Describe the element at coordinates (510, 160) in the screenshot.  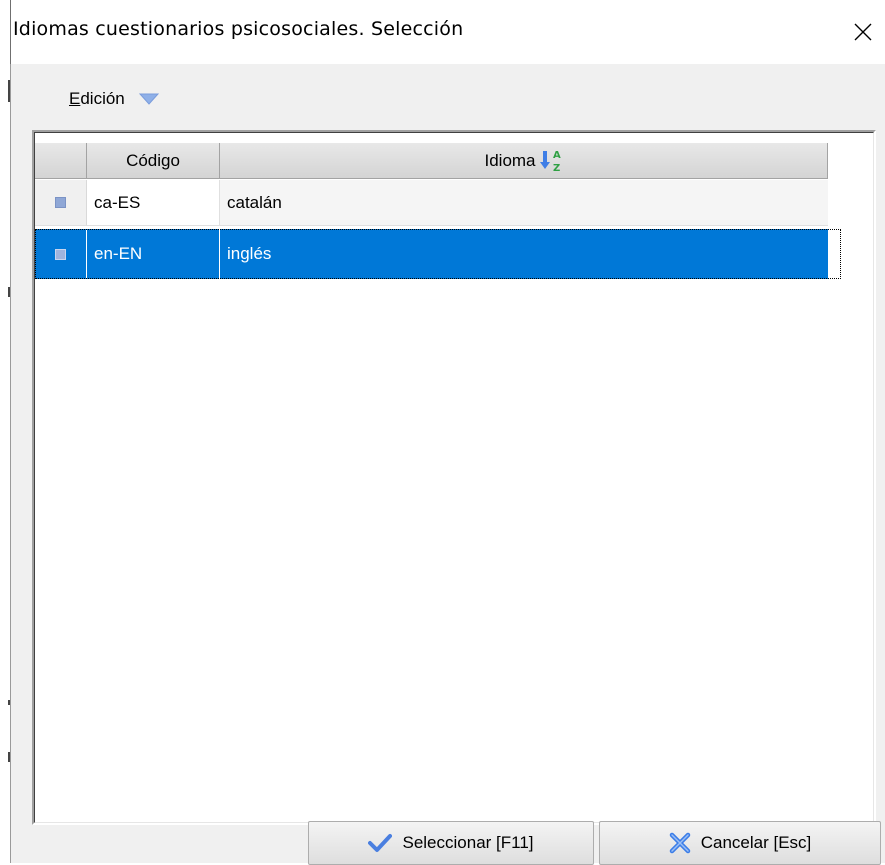
I see `column-header-label: Idioma` at that location.